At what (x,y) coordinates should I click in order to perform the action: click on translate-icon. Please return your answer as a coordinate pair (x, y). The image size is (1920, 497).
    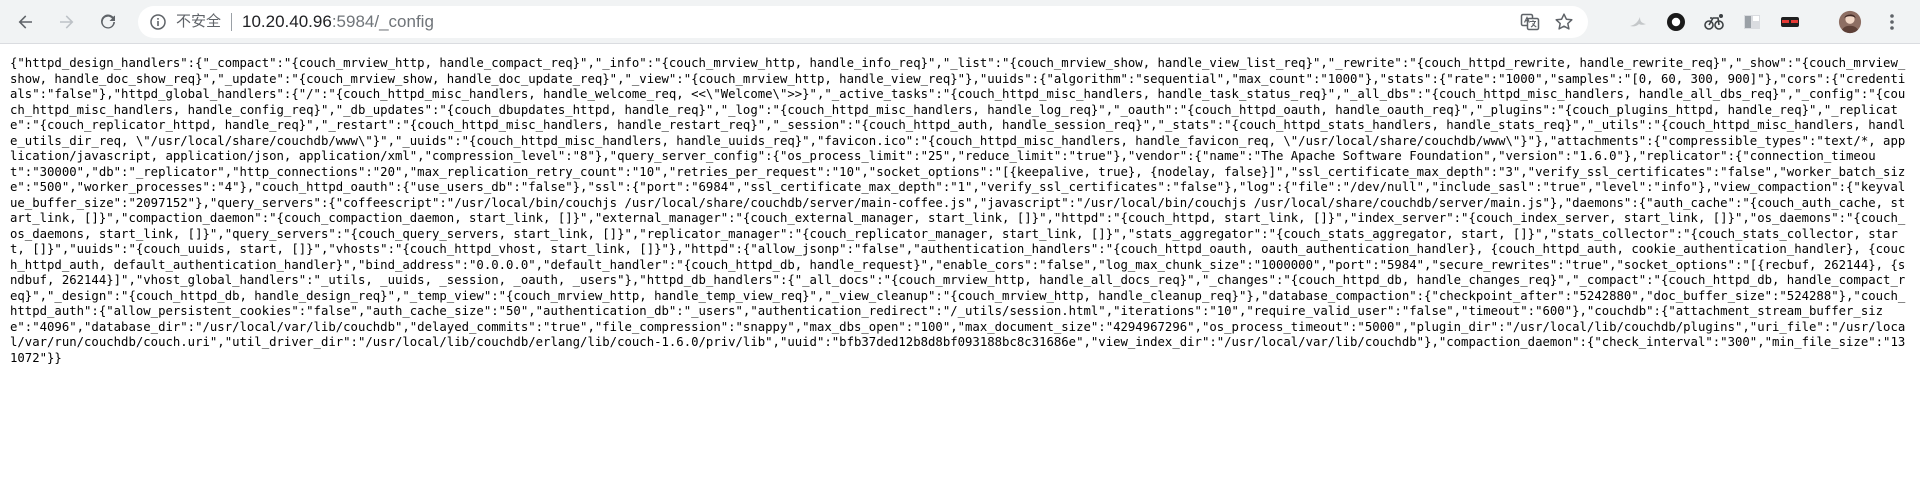
    Looking at the image, I should click on (1530, 22).